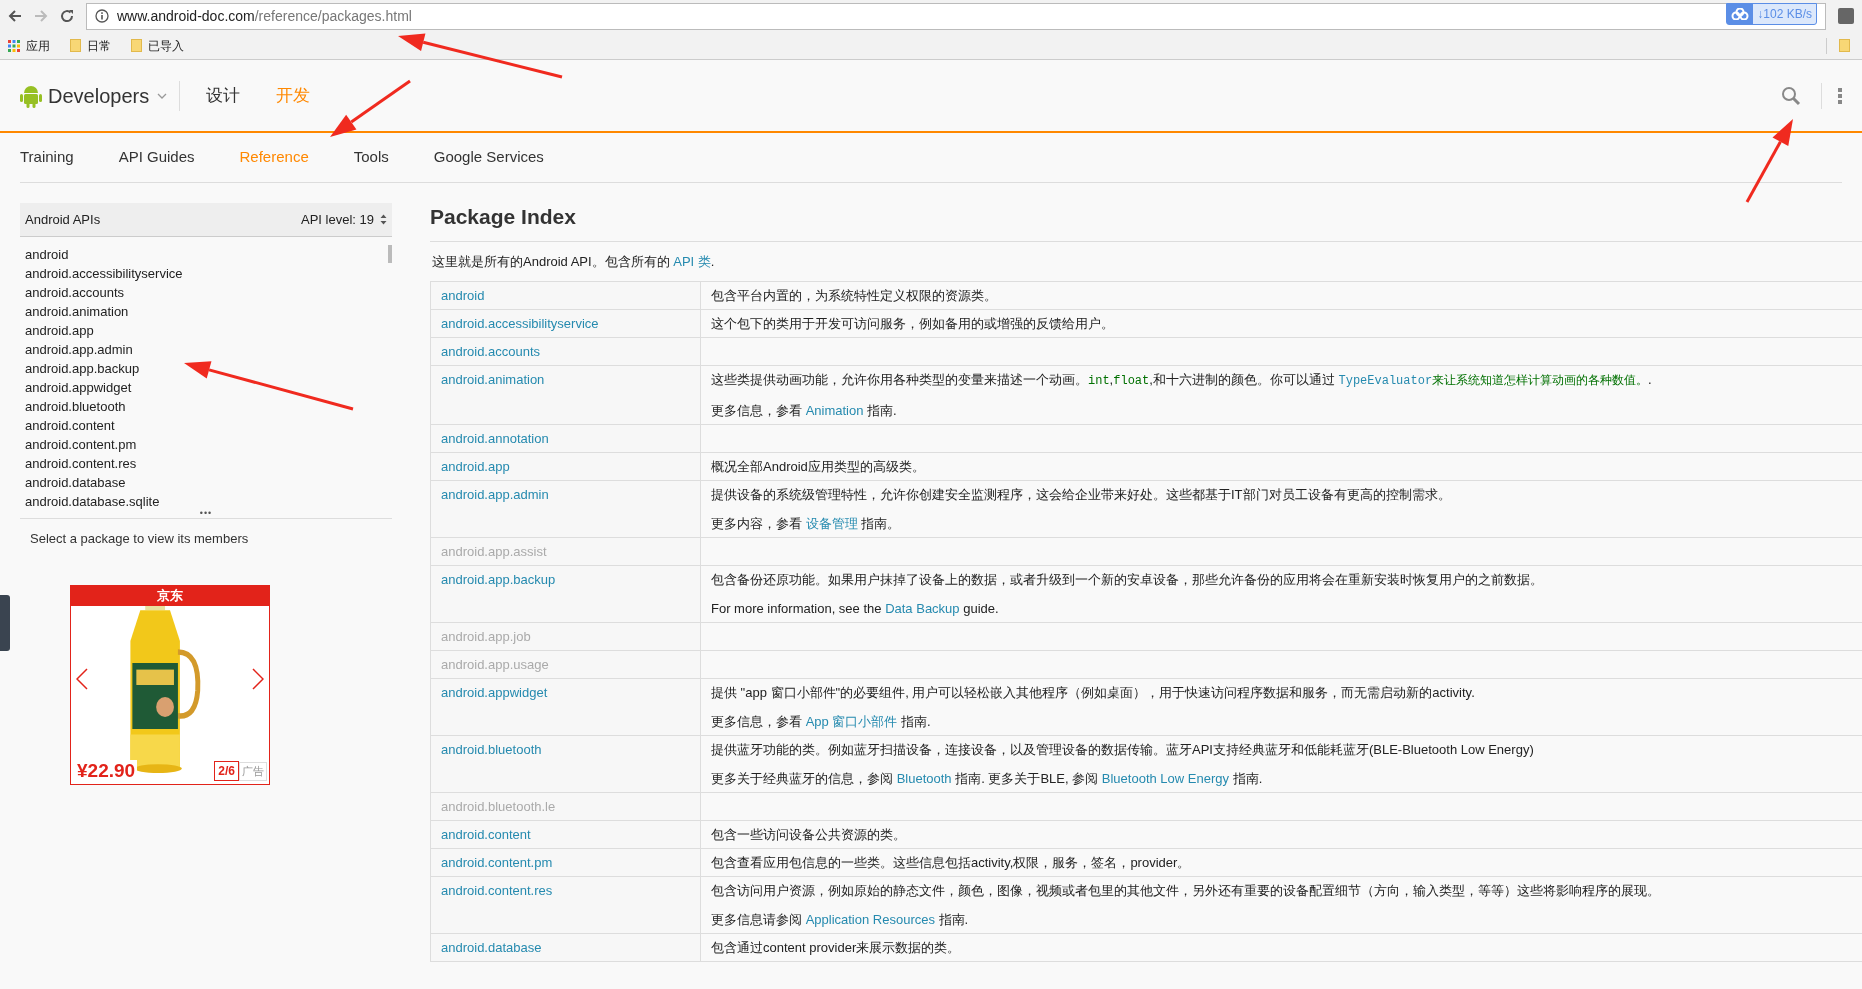 This screenshot has height=989, width=1862. I want to click on download-widget: ↓102 KB/s, so click(1771, 13).